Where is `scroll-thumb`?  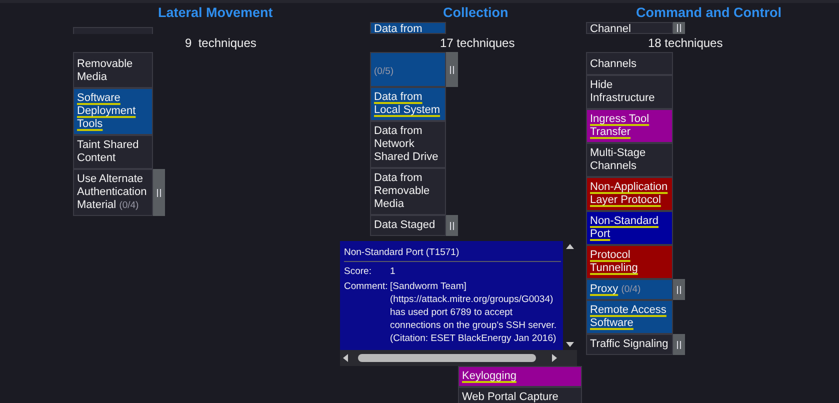 scroll-thumb is located at coordinates (447, 358).